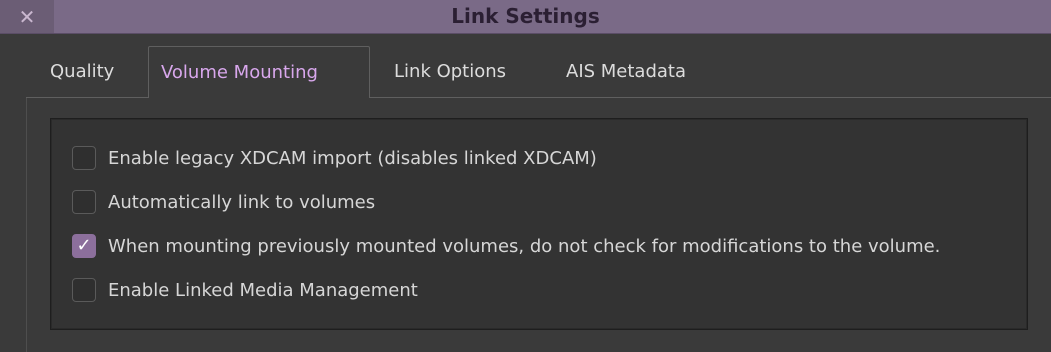  Describe the element at coordinates (84, 290) in the screenshot. I see `linked-media-checkbox` at that location.